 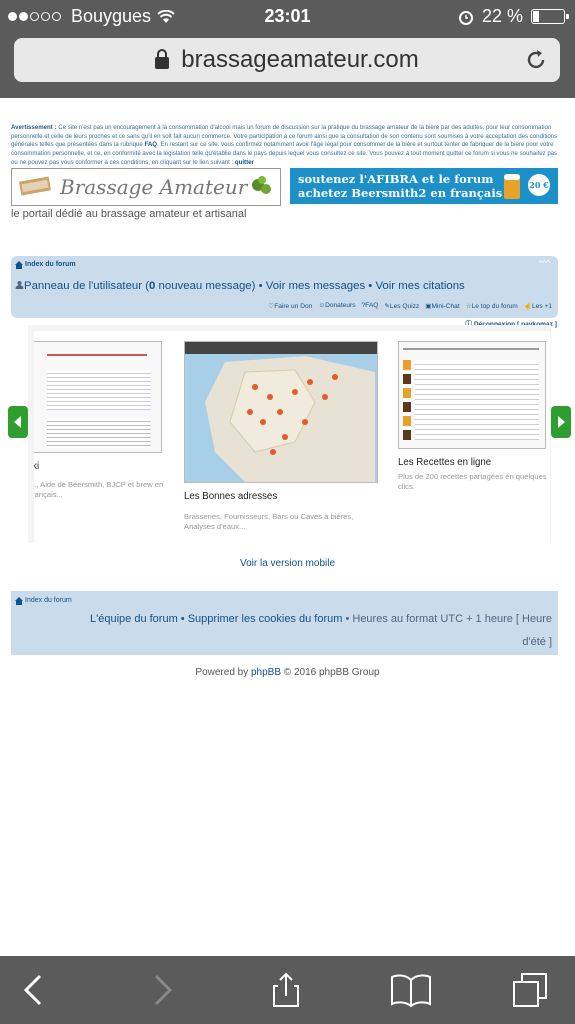 I want to click on donors-link: ☺Donateurs, so click(x=336, y=306).